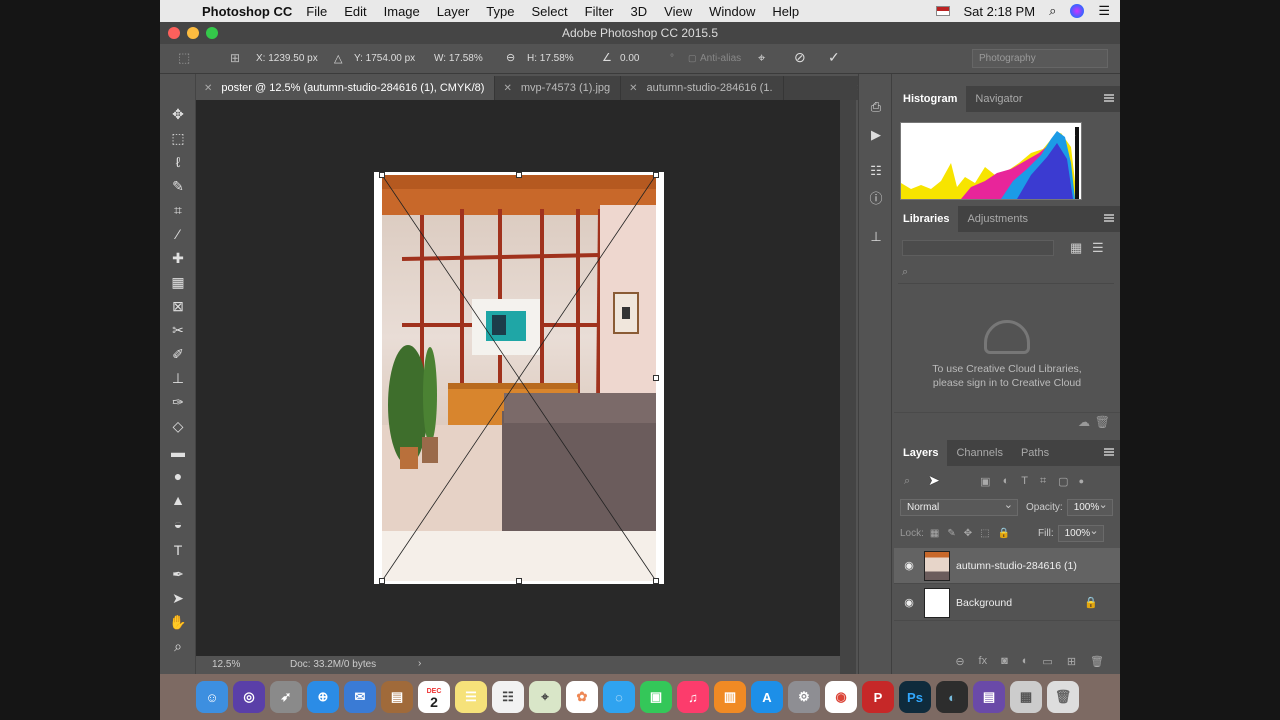 The image size is (1280, 720). I want to click on grid-view-icon: ▦, so click(1076, 248).